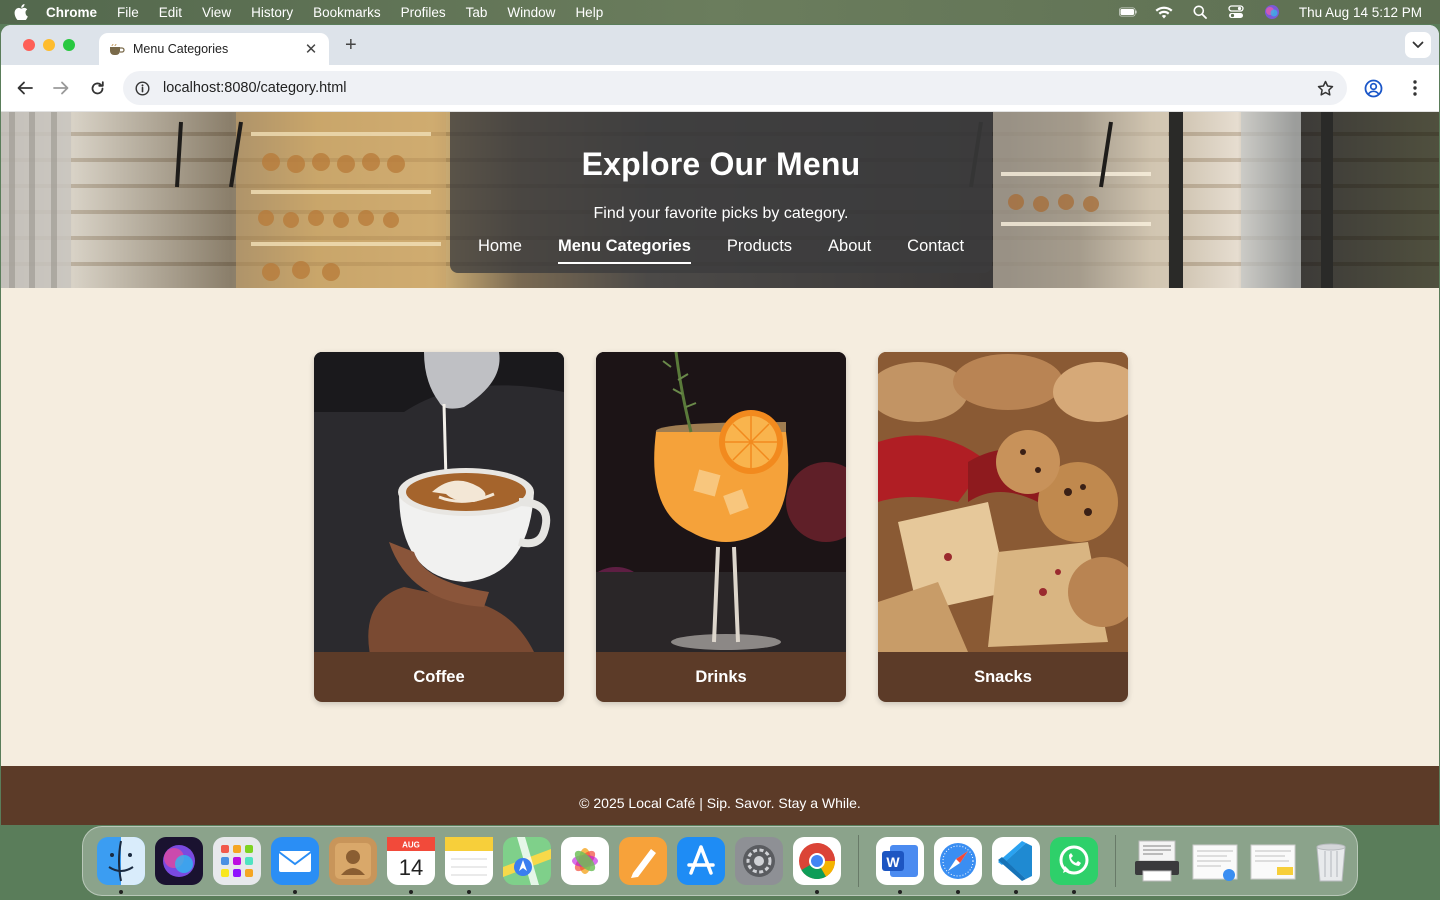 This screenshot has height=900, width=1440. Describe the element at coordinates (353, 861) in the screenshot. I see `contacts-icon` at that location.